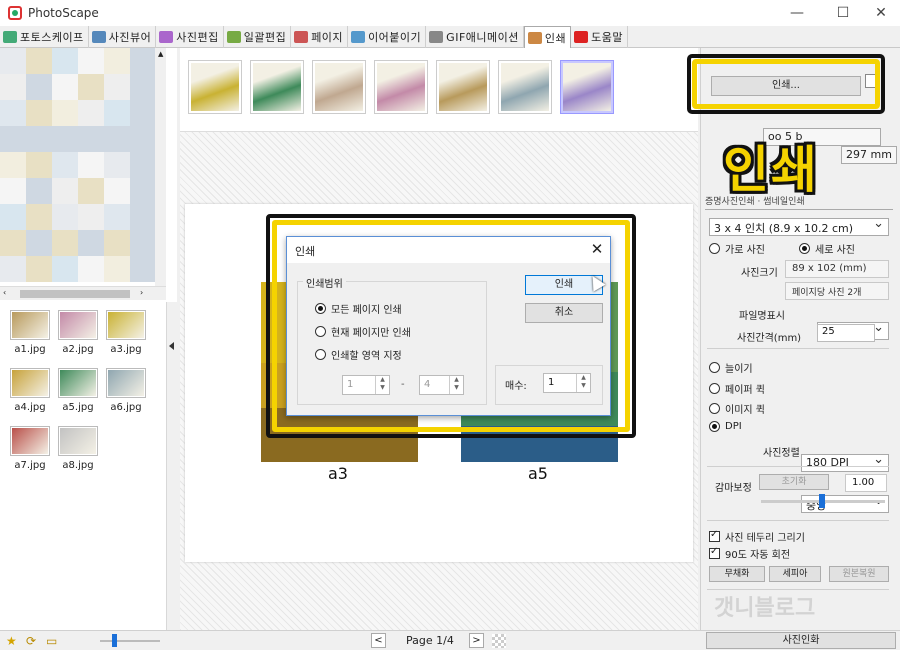  What do you see at coordinates (233, 37) in the screenshot?
I see `batch-icon` at bounding box center [233, 37].